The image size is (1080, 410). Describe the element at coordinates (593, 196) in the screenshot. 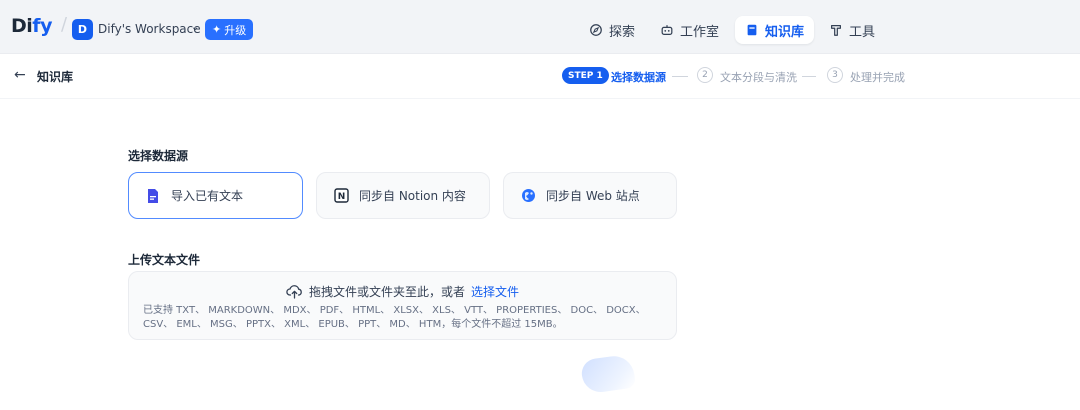

I see `source-option-label: 同步自 Web 站点` at that location.